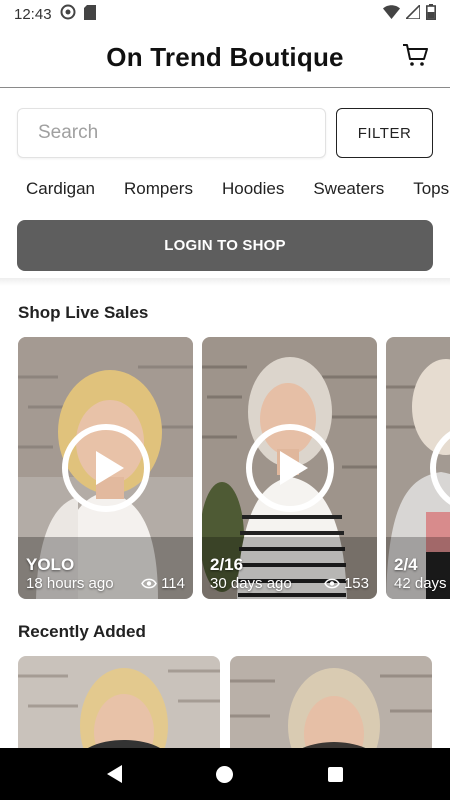 The width and height of the screenshot is (450, 800). What do you see at coordinates (418, 468) in the screenshot?
I see `video-card: 2/4 42 days ago` at bounding box center [418, 468].